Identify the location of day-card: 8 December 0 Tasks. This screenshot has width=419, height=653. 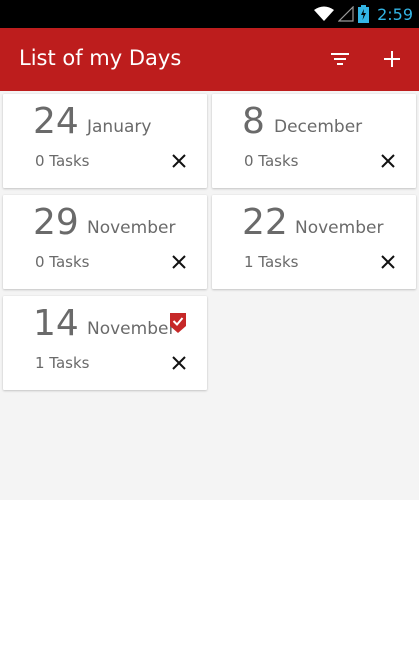
(314, 141).